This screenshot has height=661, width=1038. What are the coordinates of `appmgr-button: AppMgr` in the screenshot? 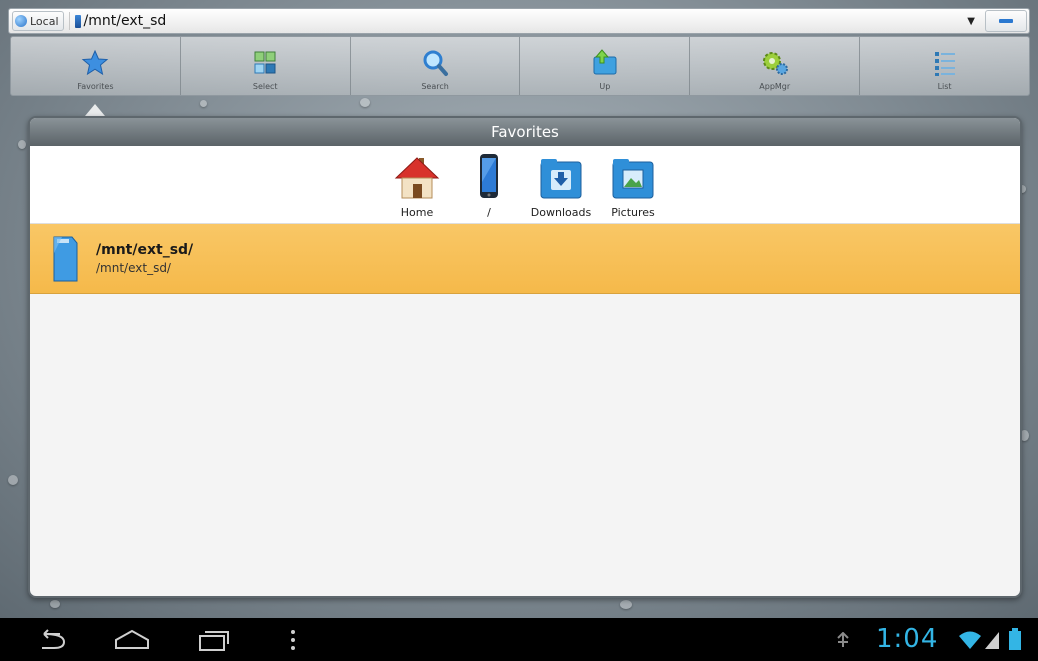 It's located at (775, 66).